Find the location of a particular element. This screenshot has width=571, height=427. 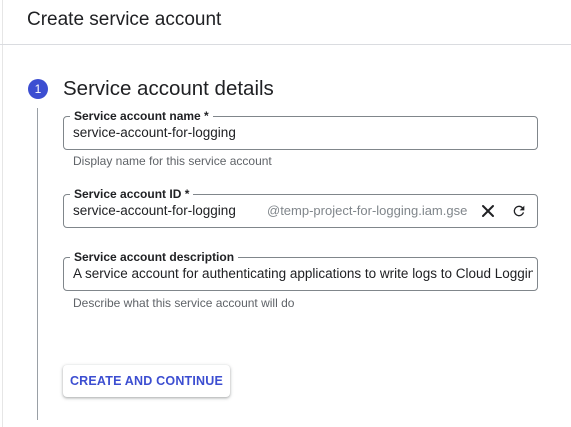

page-title: Create service account is located at coordinates (124, 19).